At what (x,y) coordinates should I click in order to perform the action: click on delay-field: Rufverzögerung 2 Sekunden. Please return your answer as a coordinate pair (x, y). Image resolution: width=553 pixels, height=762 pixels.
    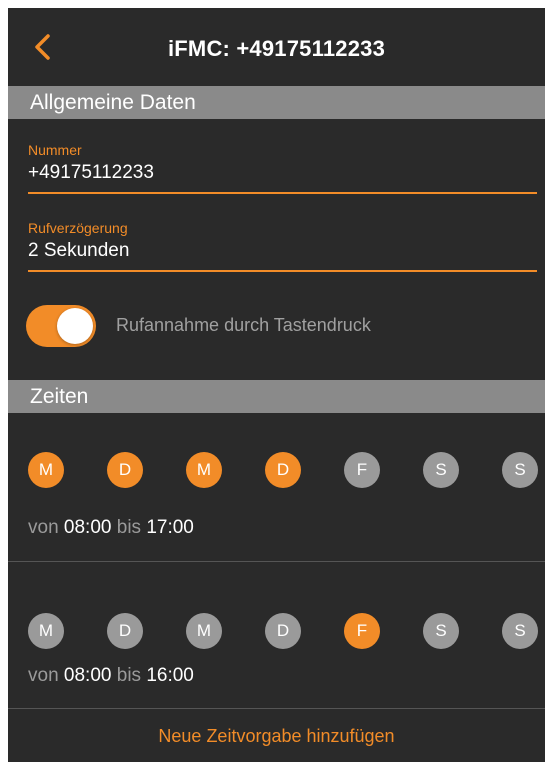
    Looking at the image, I should click on (282, 246).